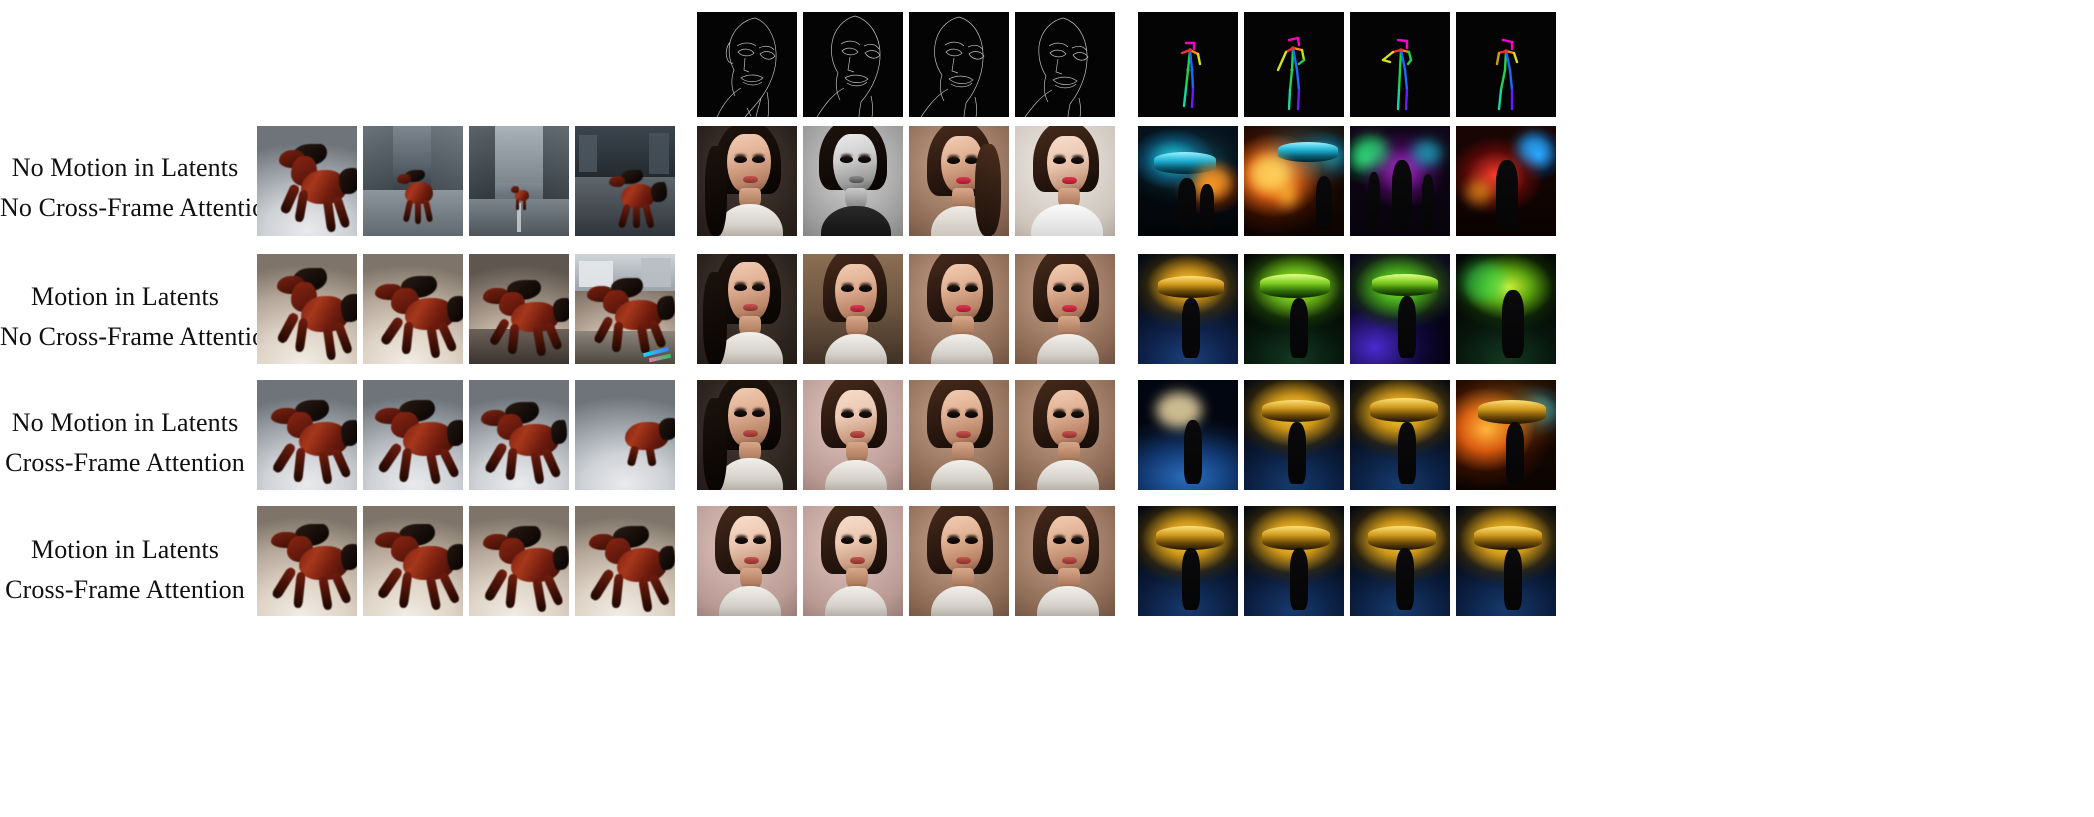 The image size is (2094, 817). I want to click on dancer-r4-f4, so click(1506, 561).